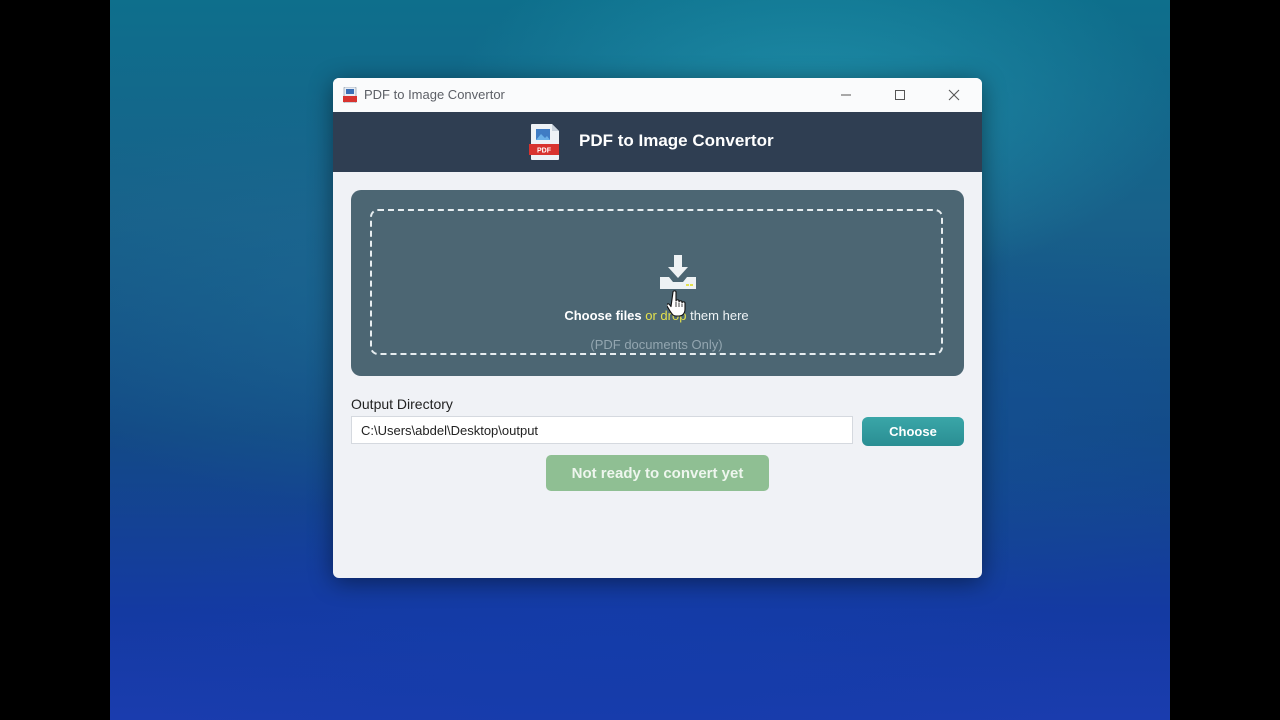 The image size is (1280, 720). What do you see at coordinates (656, 344) in the screenshot?
I see `pdf-only-hint: (PDF documents Only)` at bounding box center [656, 344].